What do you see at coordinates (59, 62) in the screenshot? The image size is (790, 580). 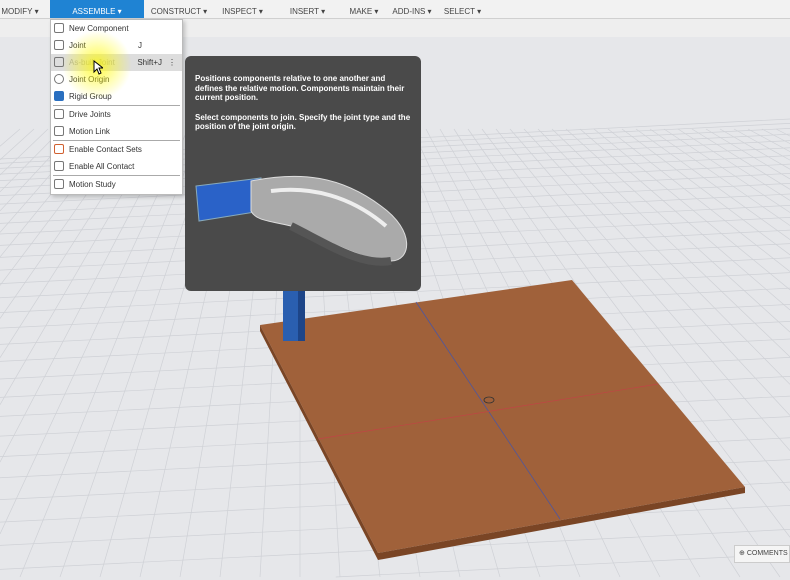 I see `as-built-joint-icon` at bounding box center [59, 62].